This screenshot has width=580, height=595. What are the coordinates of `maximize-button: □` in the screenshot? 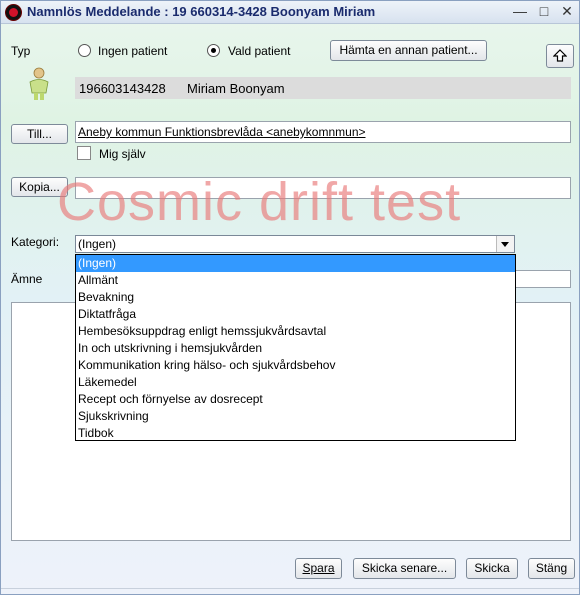 It's located at (544, 12).